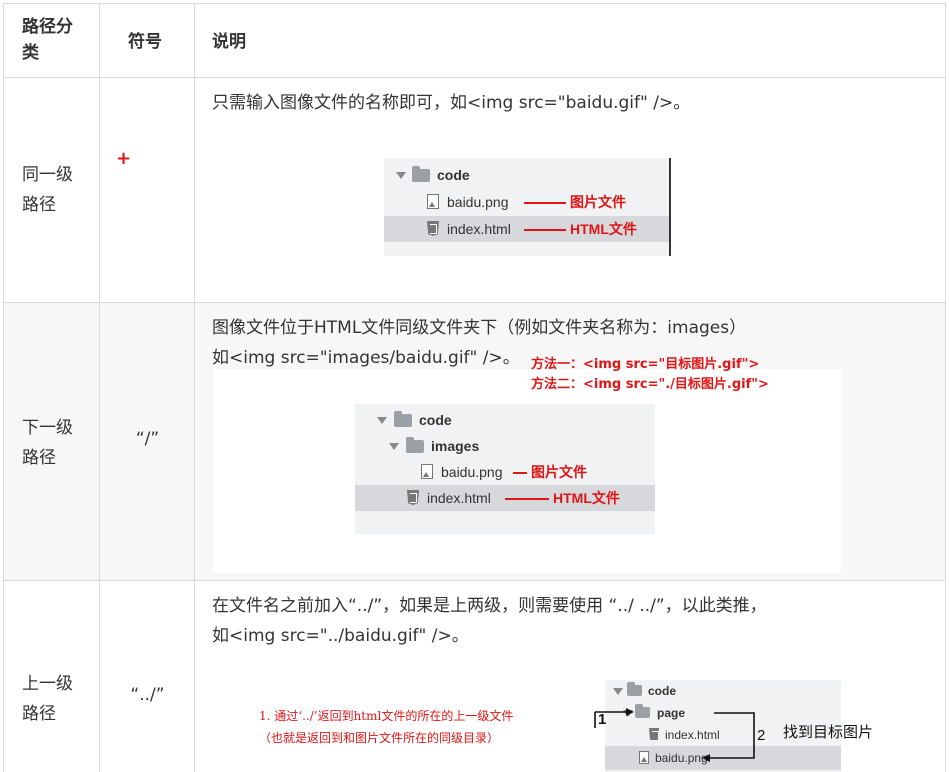  I want to click on arrow-right-icon, so click(630, 712).